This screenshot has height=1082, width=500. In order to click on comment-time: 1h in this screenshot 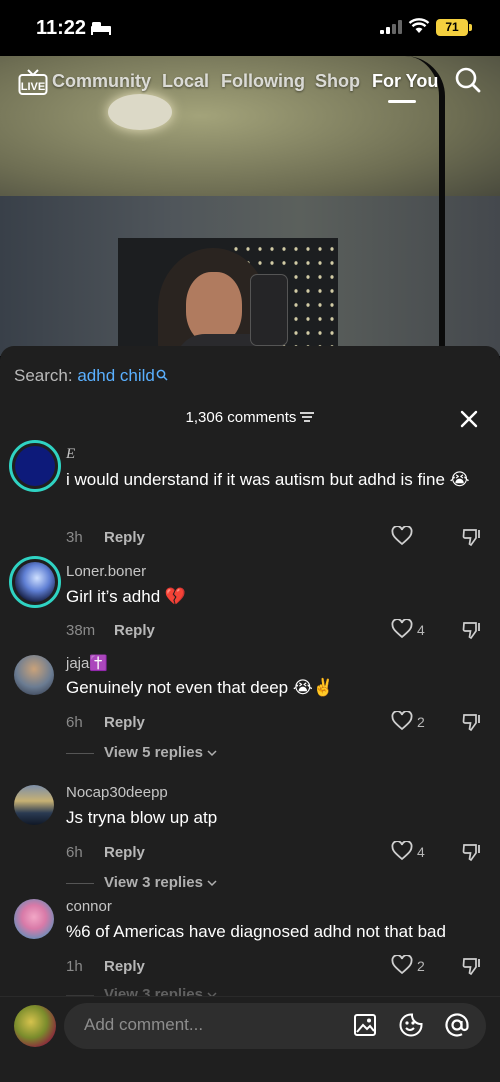, I will do `click(74, 966)`.